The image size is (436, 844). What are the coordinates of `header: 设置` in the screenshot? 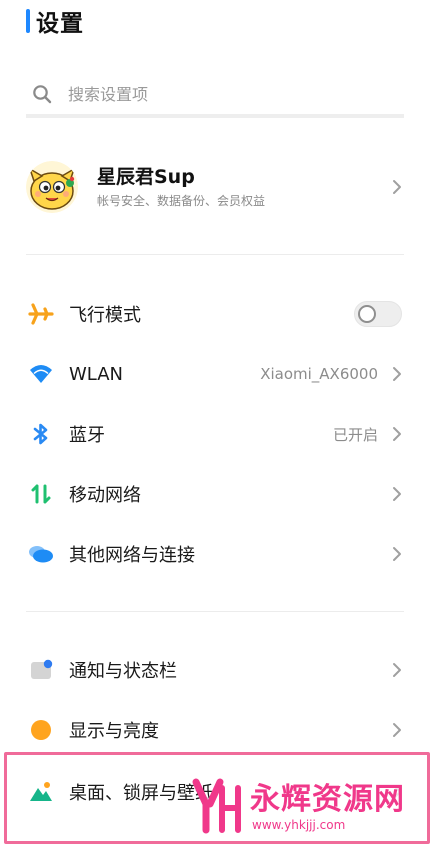 It's located at (55, 21).